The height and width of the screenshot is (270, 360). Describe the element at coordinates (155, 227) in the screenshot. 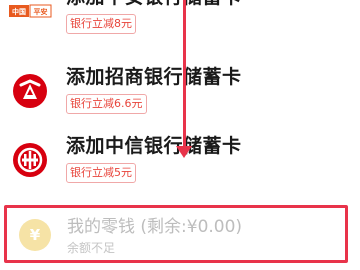

I see `wallet-balance-title: 我的零钱 (剩余:¥0.00)` at that location.